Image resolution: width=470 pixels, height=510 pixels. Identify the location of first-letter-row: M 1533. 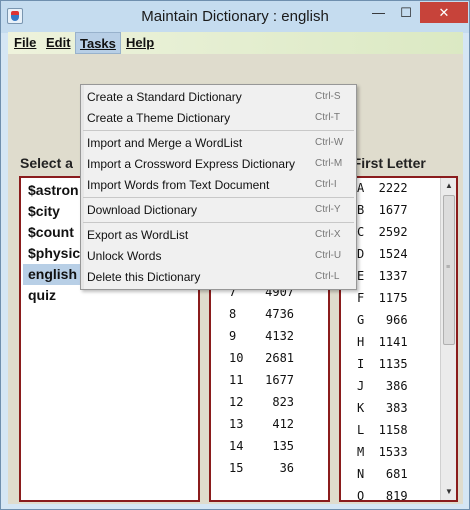
(382, 452).